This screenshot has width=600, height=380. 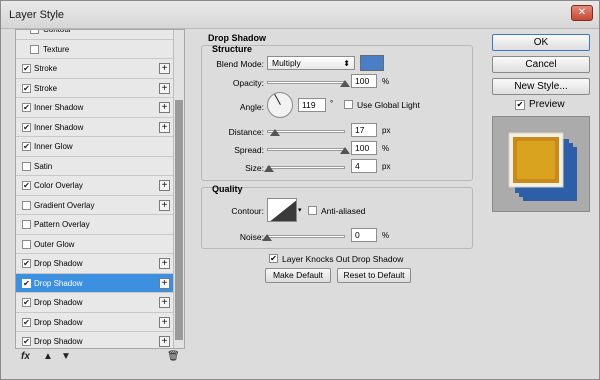 What do you see at coordinates (95, 35) in the screenshot?
I see `style-item: Contour` at bounding box center [95, 35].